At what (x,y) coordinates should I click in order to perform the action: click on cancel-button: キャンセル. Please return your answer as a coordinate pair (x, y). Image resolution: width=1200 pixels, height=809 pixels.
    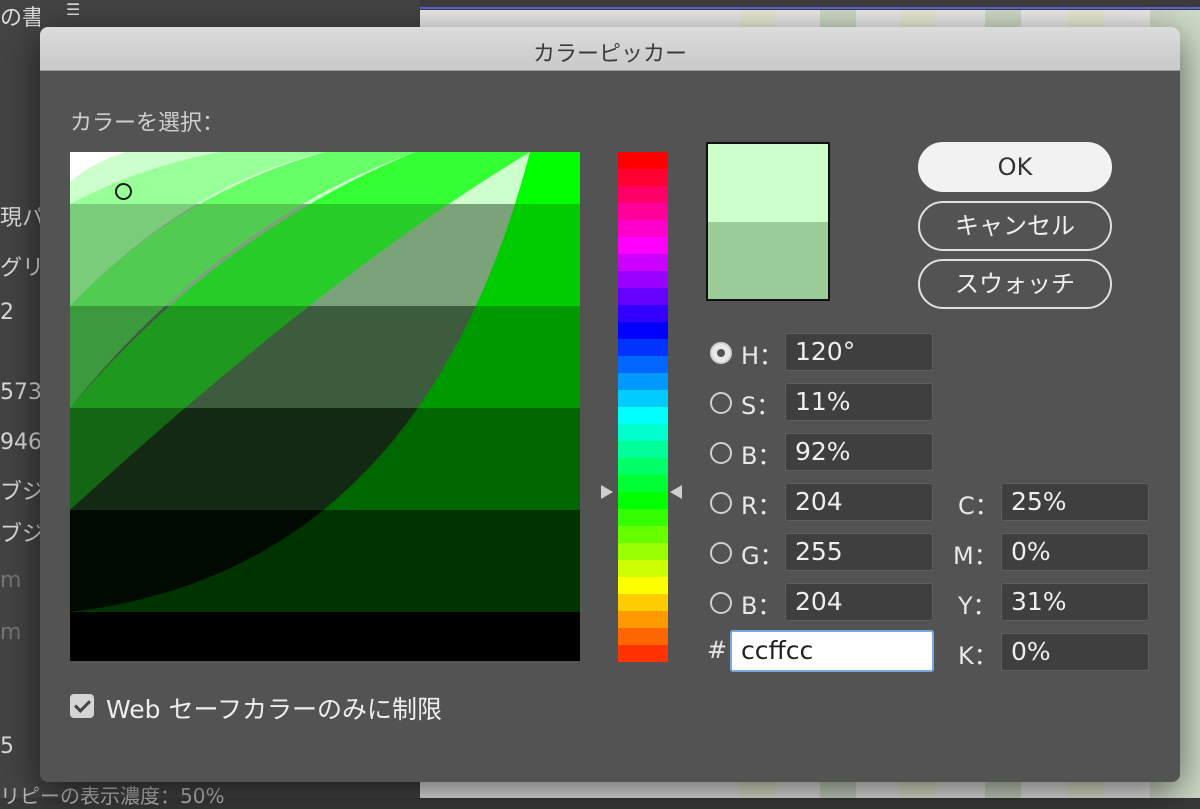
    Looking at the image, I should click on (1015, 226).